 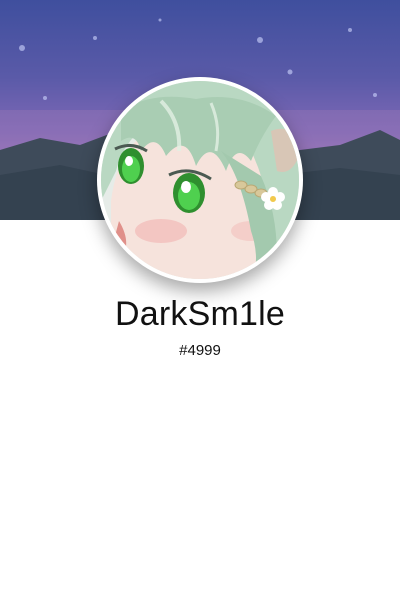 What do you see at coordinates (200, 314) in the screenshot?
I see `username: DarkSm1le` at bounding box center [200, 314].